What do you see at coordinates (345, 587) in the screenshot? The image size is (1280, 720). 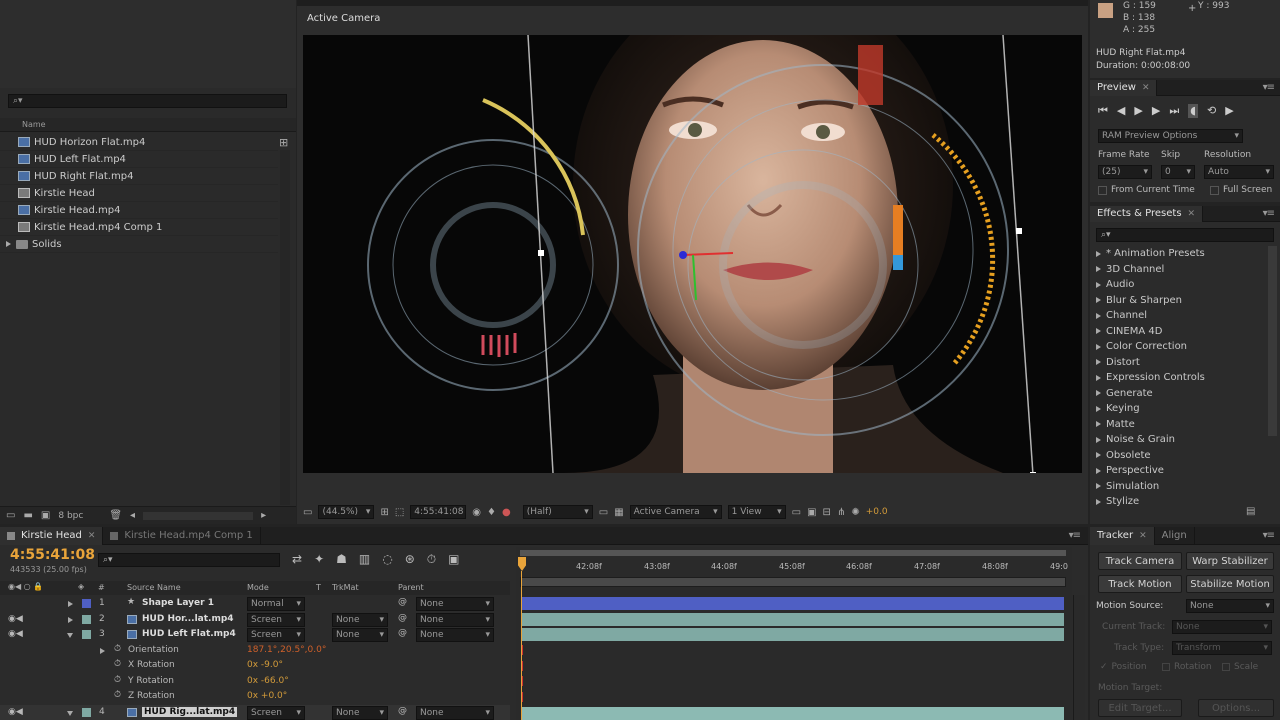 I see `col-trkmat: TrkMat` at bounding box center [345, 587].